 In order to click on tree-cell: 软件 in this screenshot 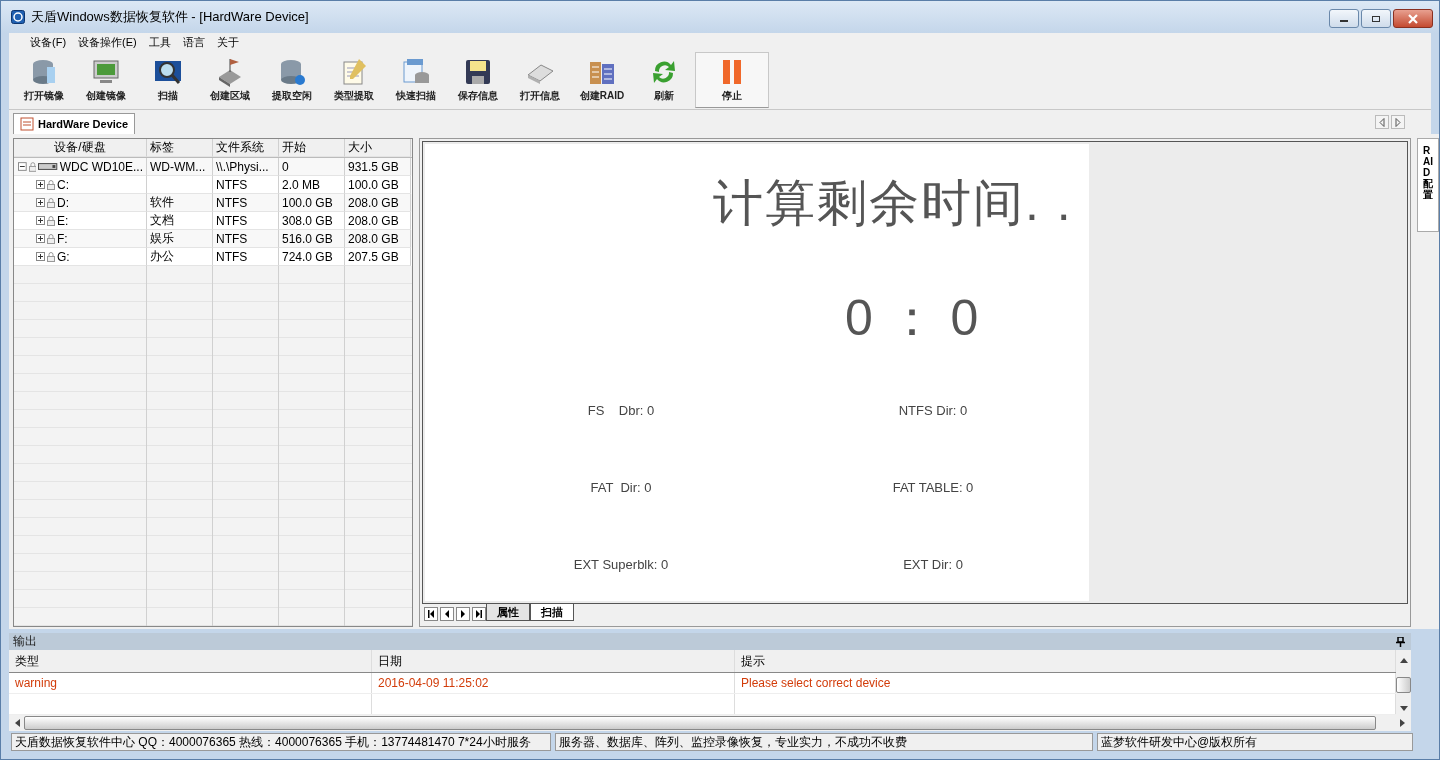, I will do `click(180, 203)`.